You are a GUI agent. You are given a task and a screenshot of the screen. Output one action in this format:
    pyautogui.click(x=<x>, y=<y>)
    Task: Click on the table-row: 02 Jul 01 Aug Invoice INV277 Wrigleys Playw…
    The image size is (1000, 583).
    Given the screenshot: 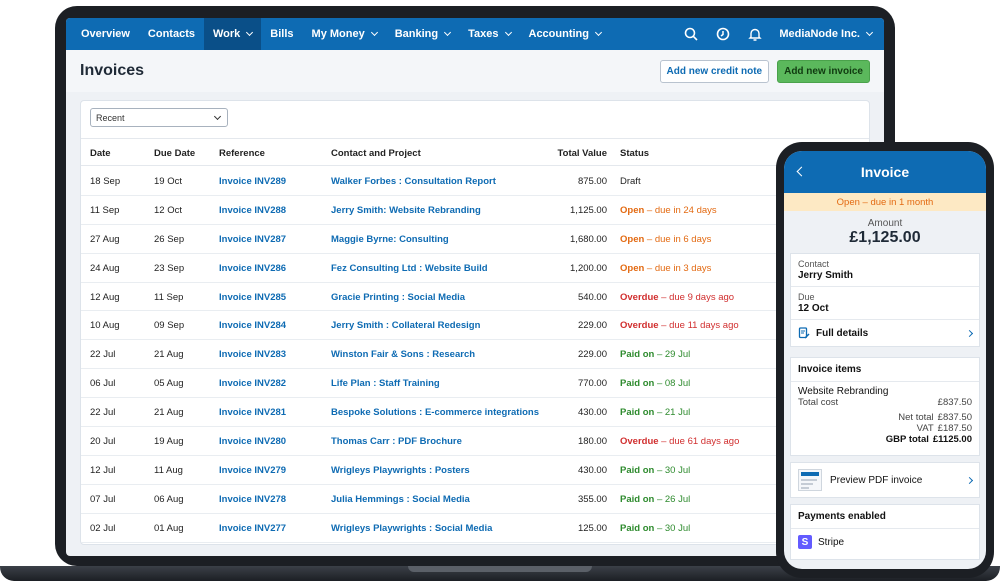 What is the action you would take?
    pyautogui.click(x=475, y=528)
    